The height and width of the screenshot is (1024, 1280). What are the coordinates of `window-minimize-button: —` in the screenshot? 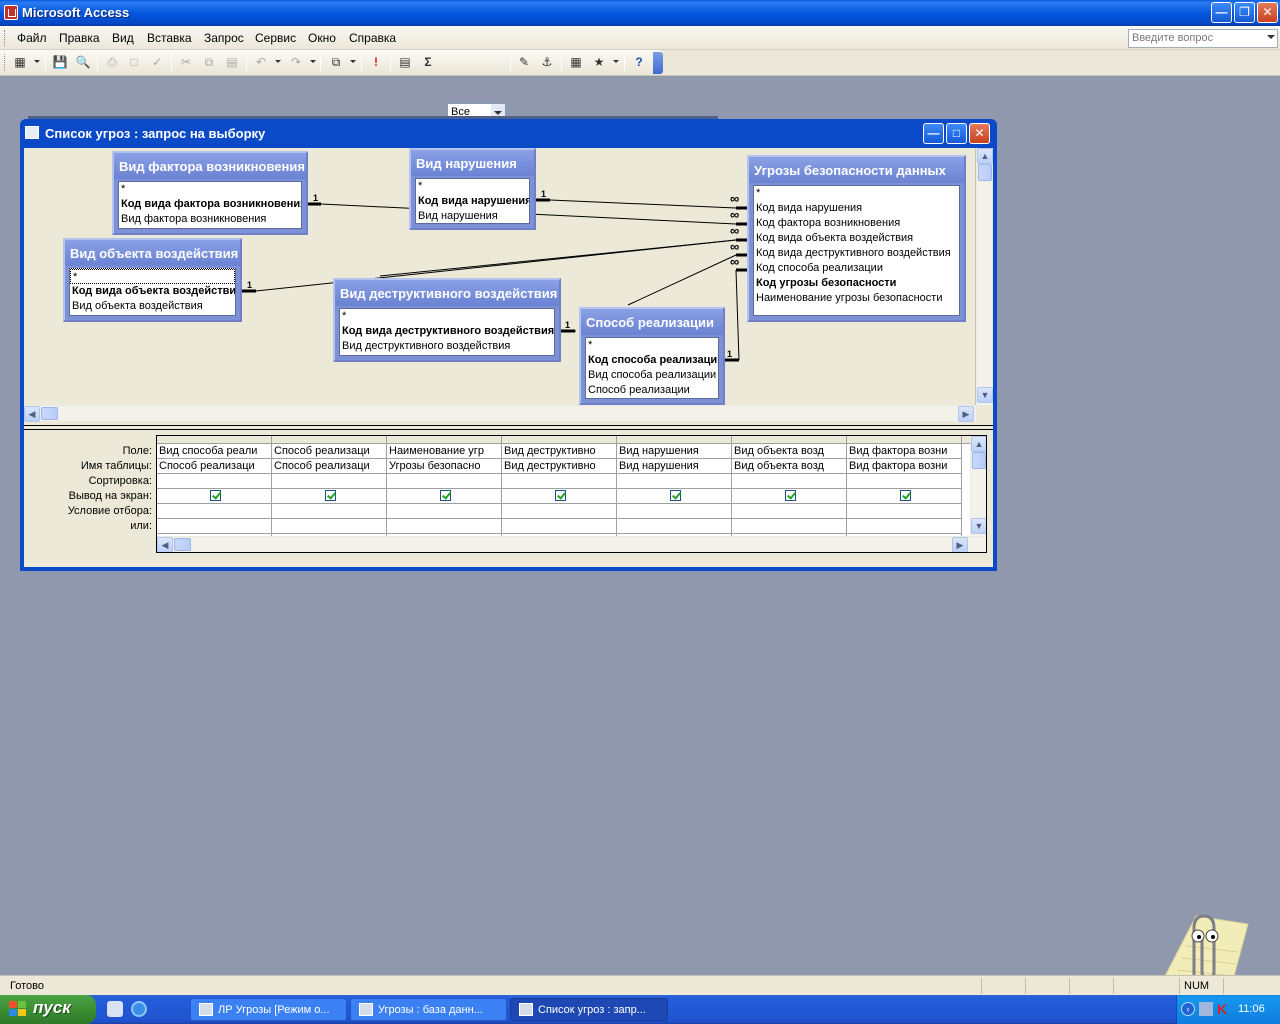 It's located at (933, 133).